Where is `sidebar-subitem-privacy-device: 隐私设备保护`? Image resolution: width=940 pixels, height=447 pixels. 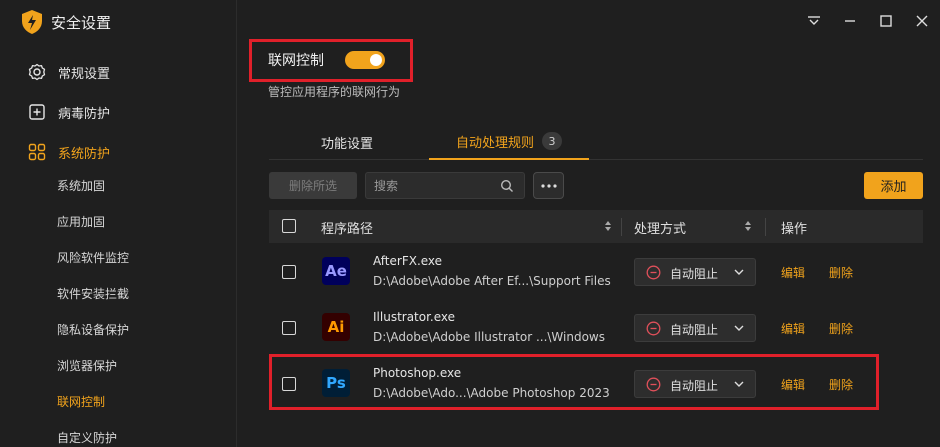 sidebar-subitem-privacy-device: 隐私设备保护 is located at coordinates (118, 329).